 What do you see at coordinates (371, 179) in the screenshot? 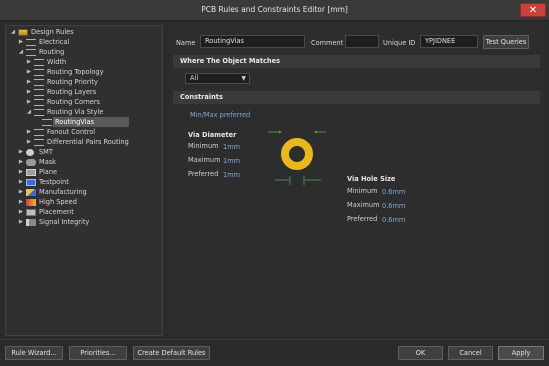
I see `via-hole-title: Via Hole Size` at bounding box center [371, 179].